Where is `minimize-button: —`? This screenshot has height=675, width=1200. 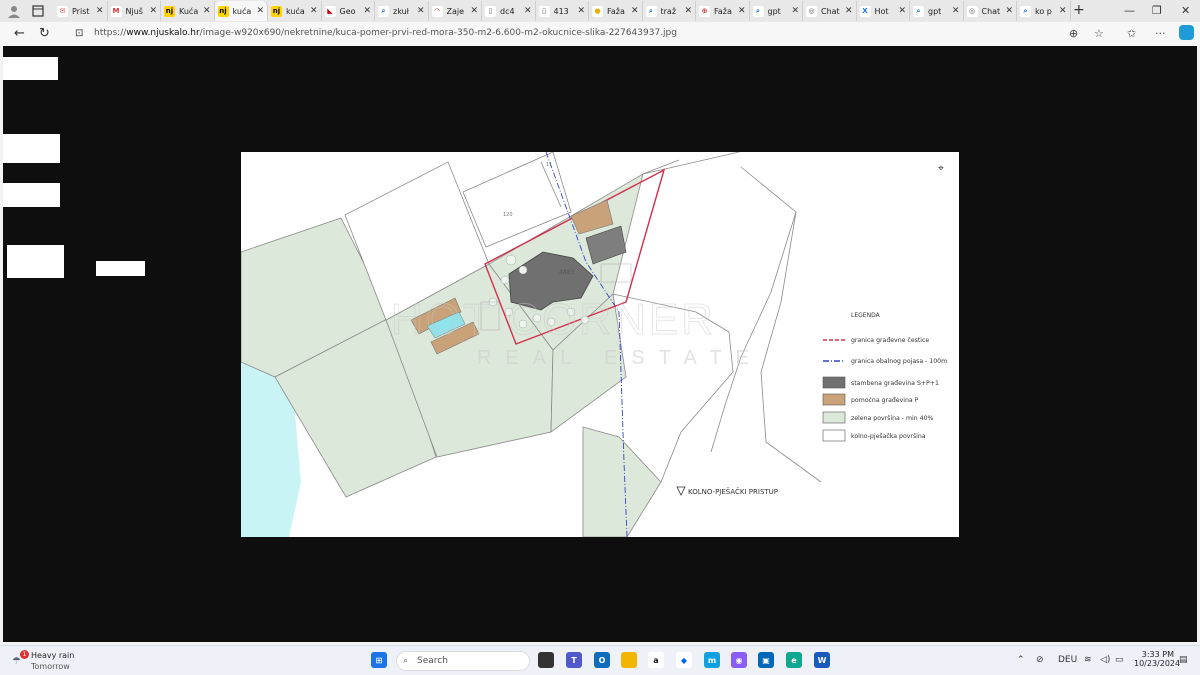 minimize-button: — is located at coordinates (1129, 10).